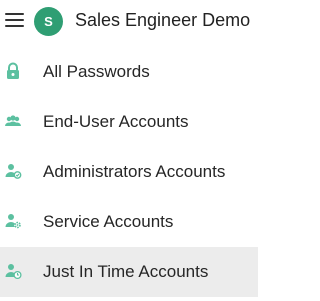 This screenshot has width=320, height=301. I want to click on nav-label: All Passwords, so click(96, 71).